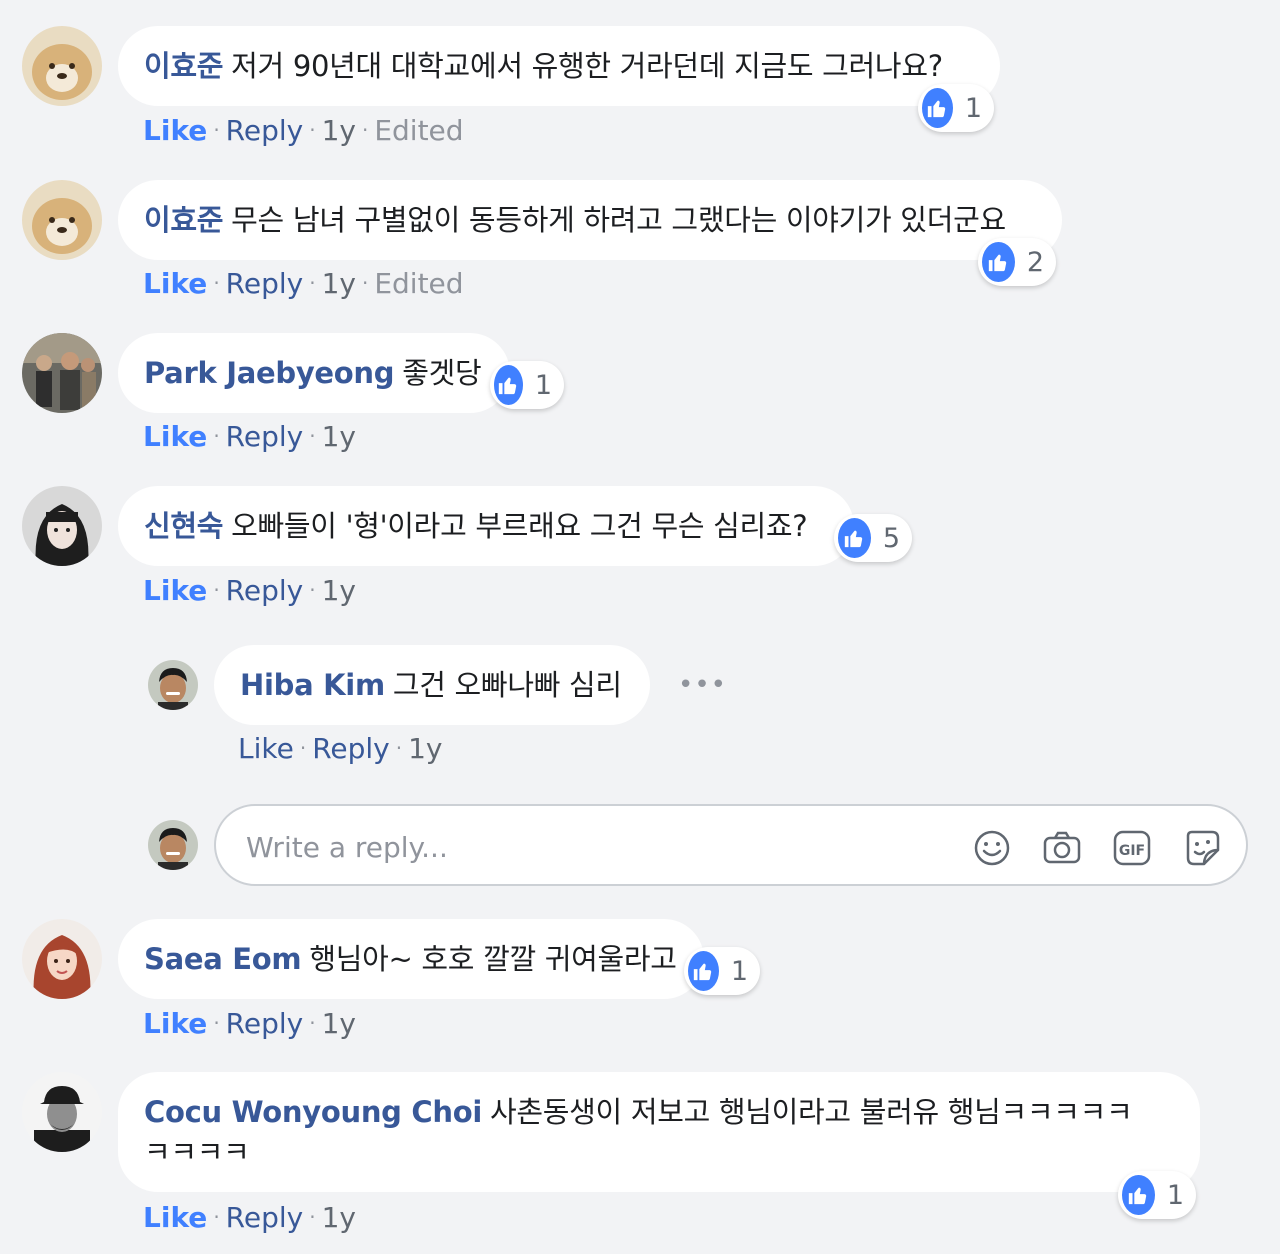 The image size is (1280, 1254). Describe the element at coordinates (519, 526) in the screenshot. I see `comment-text: 오빠들이 '형'이라고 부르래요 그건 무슨 심리죠?` at that location.